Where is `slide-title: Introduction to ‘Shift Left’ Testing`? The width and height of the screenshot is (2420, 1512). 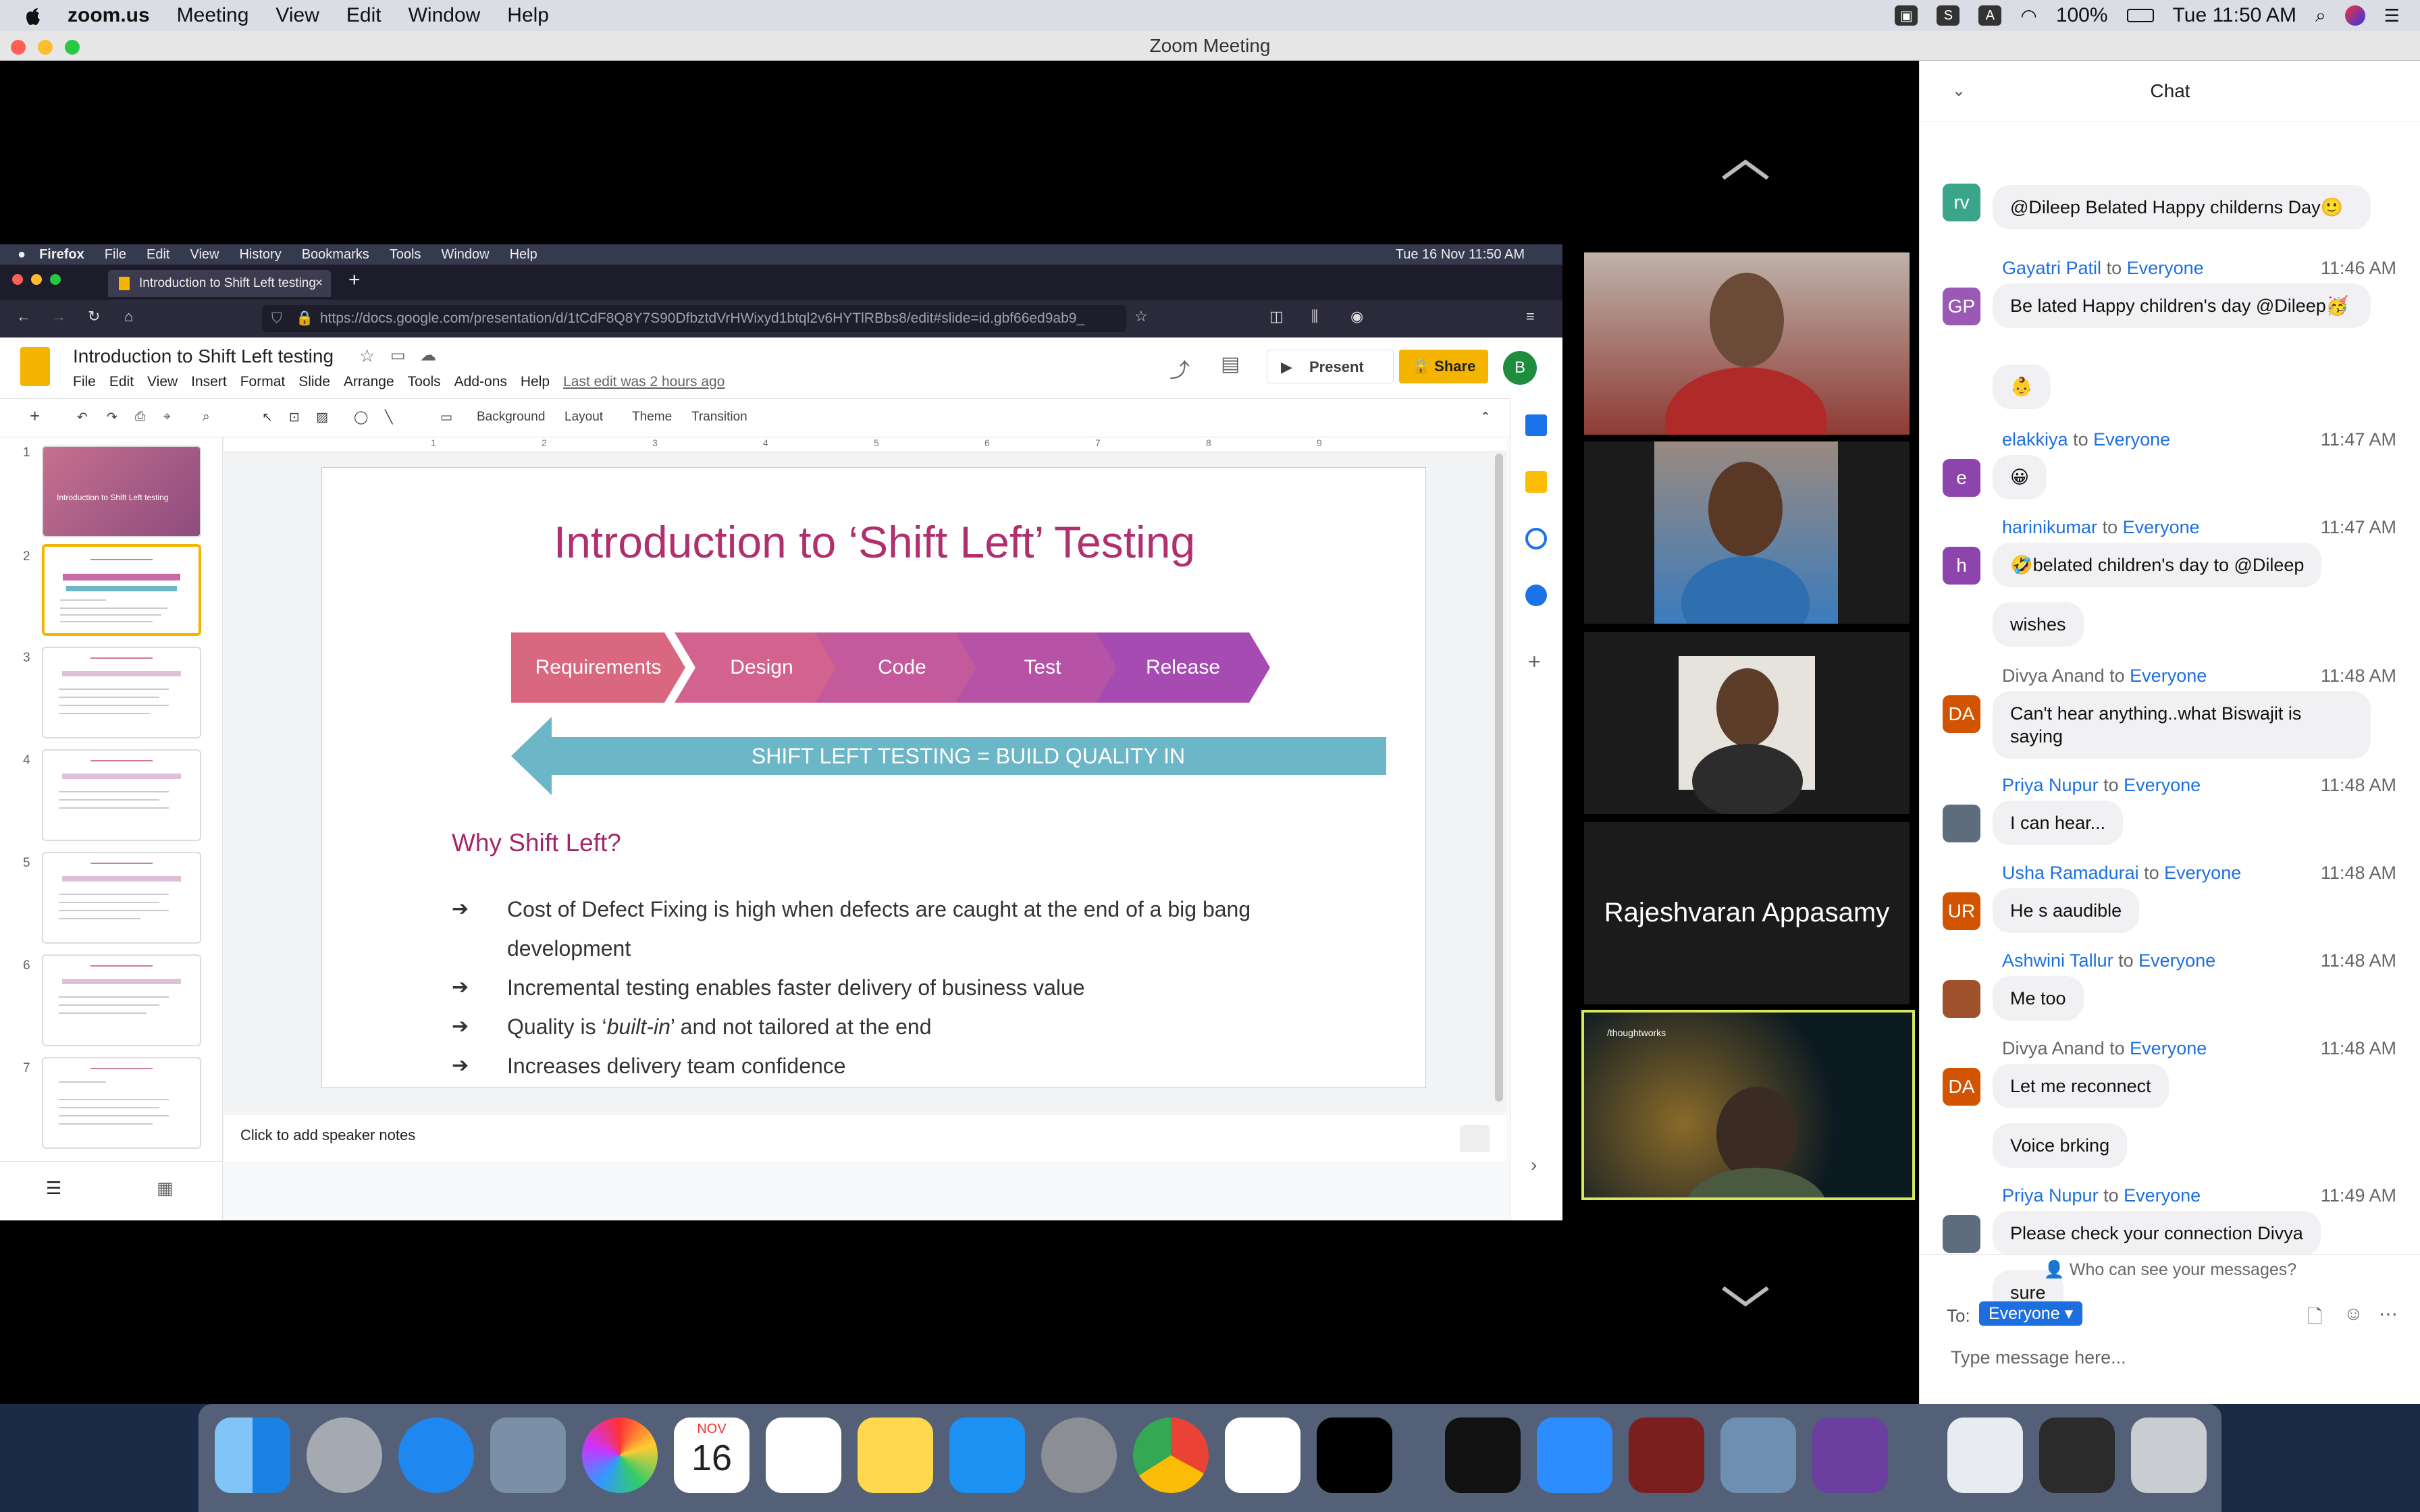 slide-title: Introduction to ‘Shift Left’ Testing is located at coordinates (874, 542).